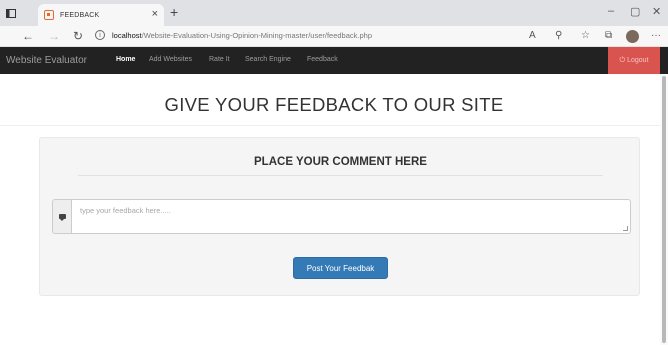 This screenshot has width=668, height=345. I want to click on refresh-icon: ↻, so click(78, 36).